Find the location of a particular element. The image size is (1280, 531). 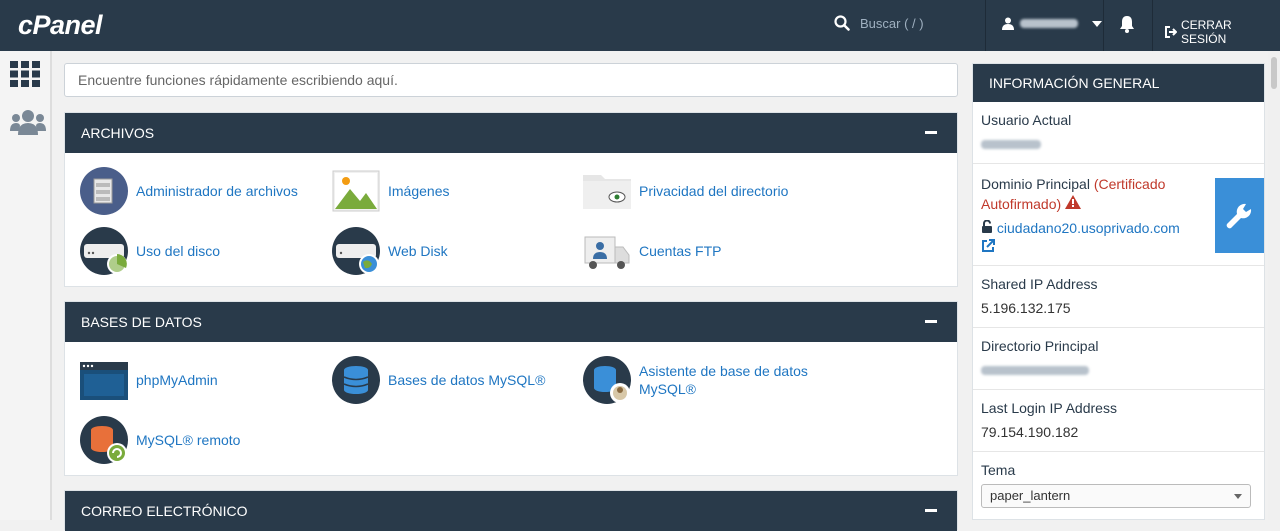

last-login-value: 79.154.190.182 is located at coordinates (1030, 432).